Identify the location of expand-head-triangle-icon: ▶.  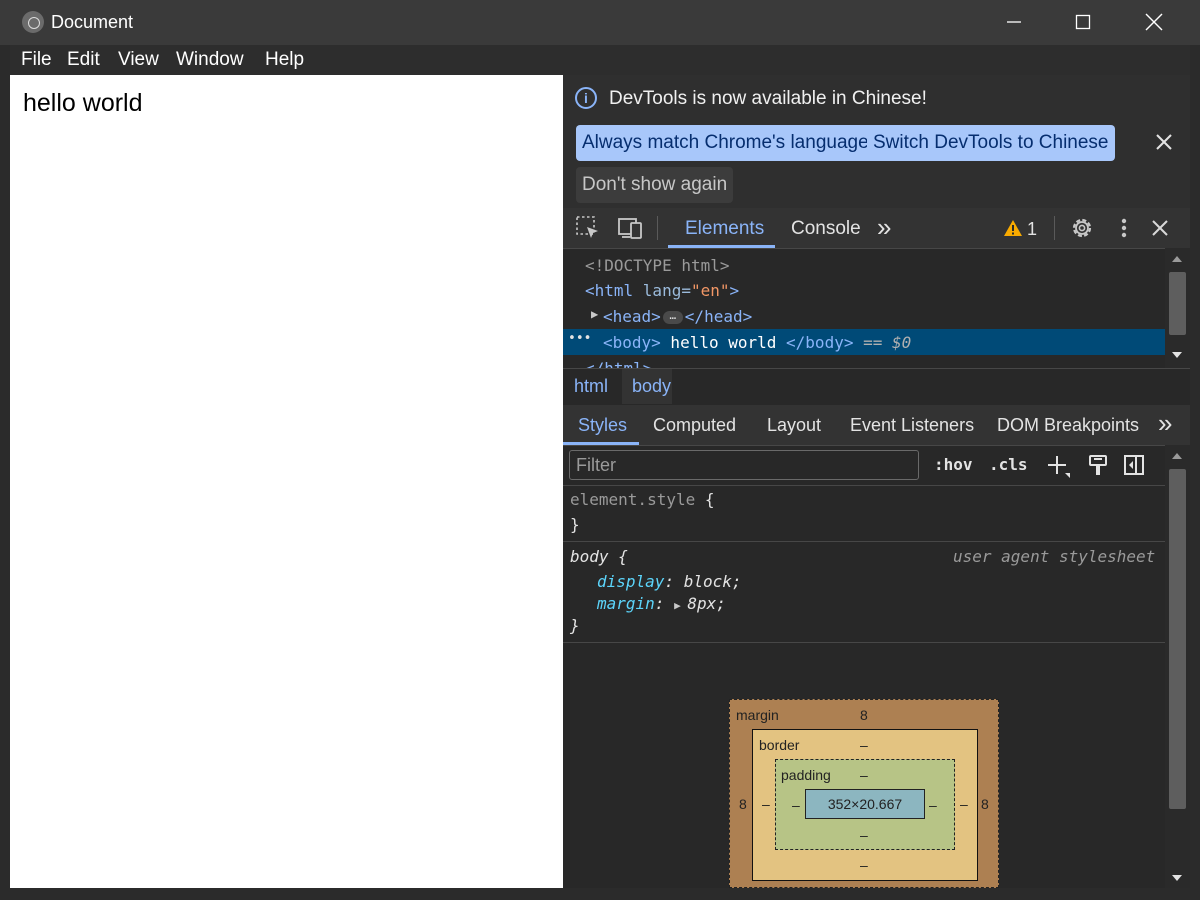
(594, 314).